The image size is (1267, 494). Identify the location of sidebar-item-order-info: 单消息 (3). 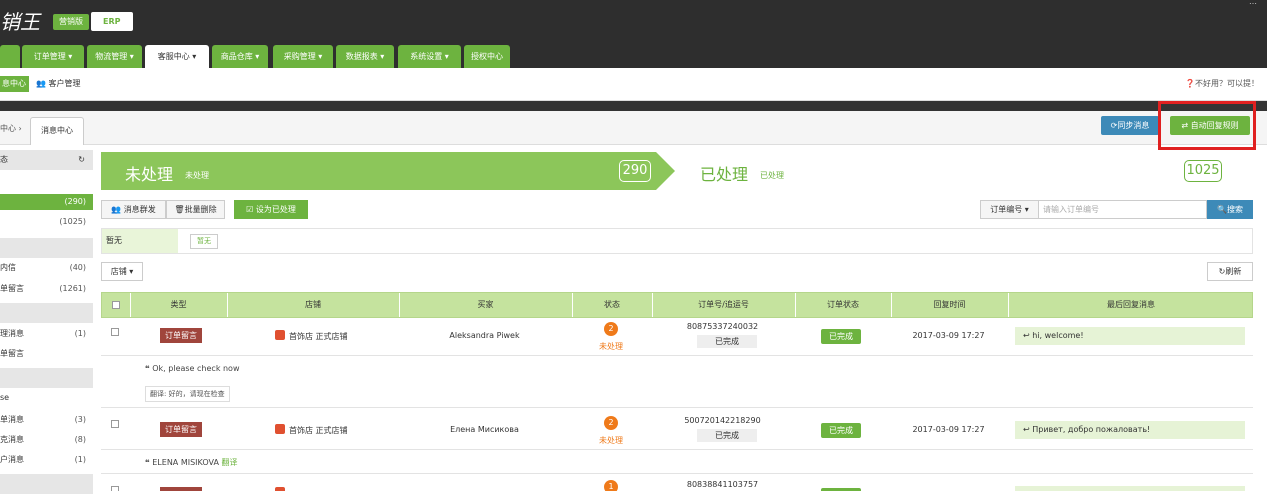
(46, 420).